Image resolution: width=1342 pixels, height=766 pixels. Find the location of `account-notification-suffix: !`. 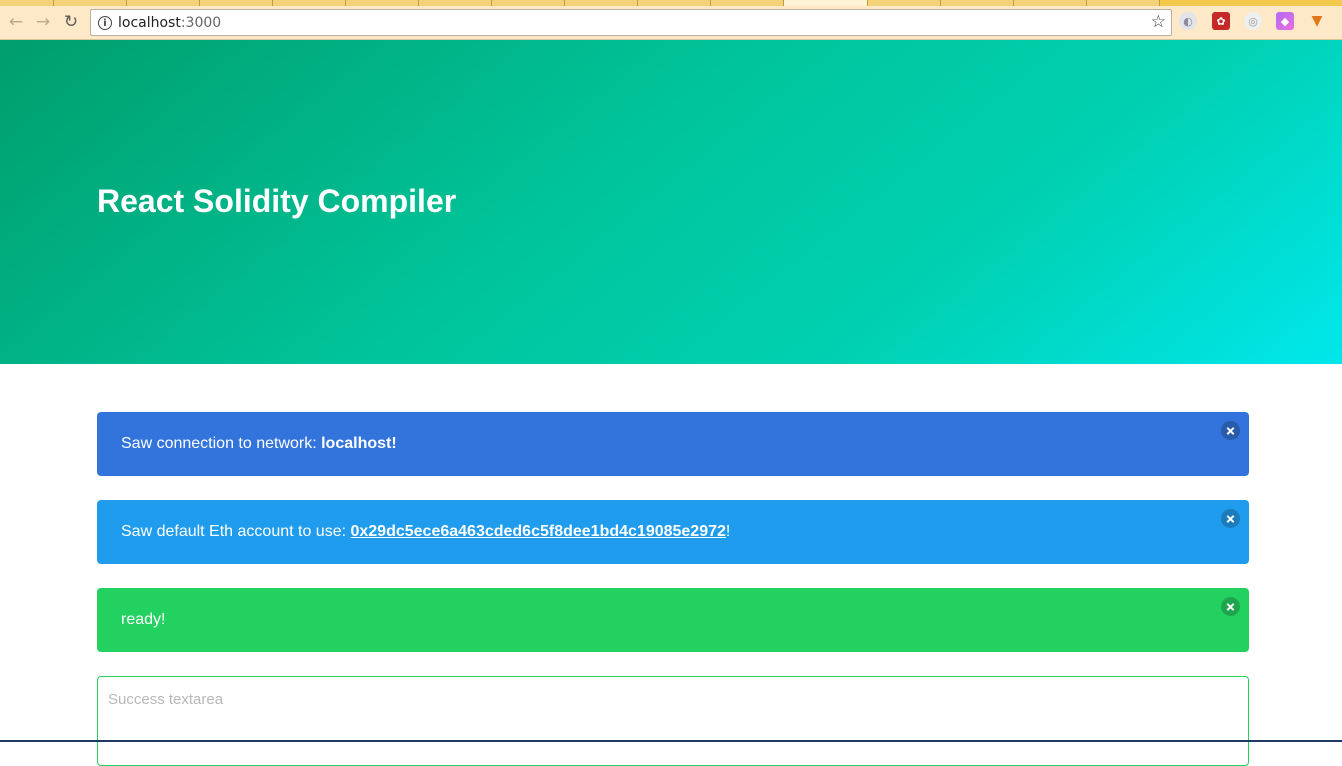

account-notification-suffix: ! is located at coordinates (728, 531).